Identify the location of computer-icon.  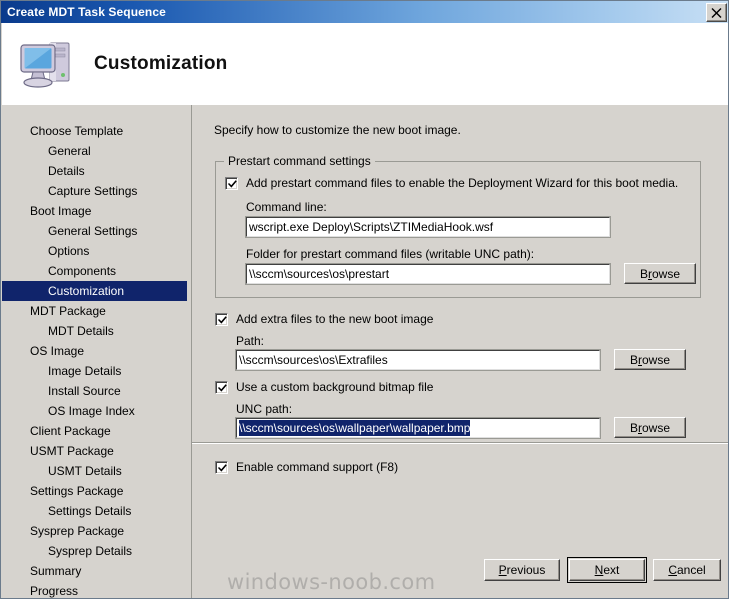
(47, 64).